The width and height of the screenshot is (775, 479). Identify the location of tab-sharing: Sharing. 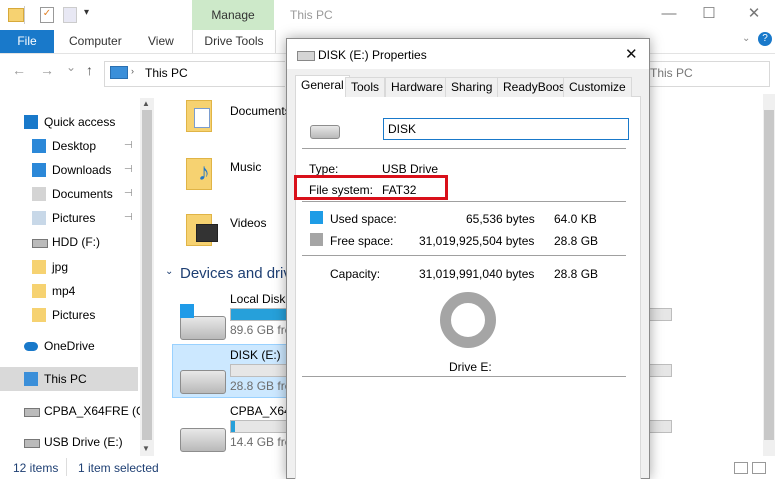
(472, 87).